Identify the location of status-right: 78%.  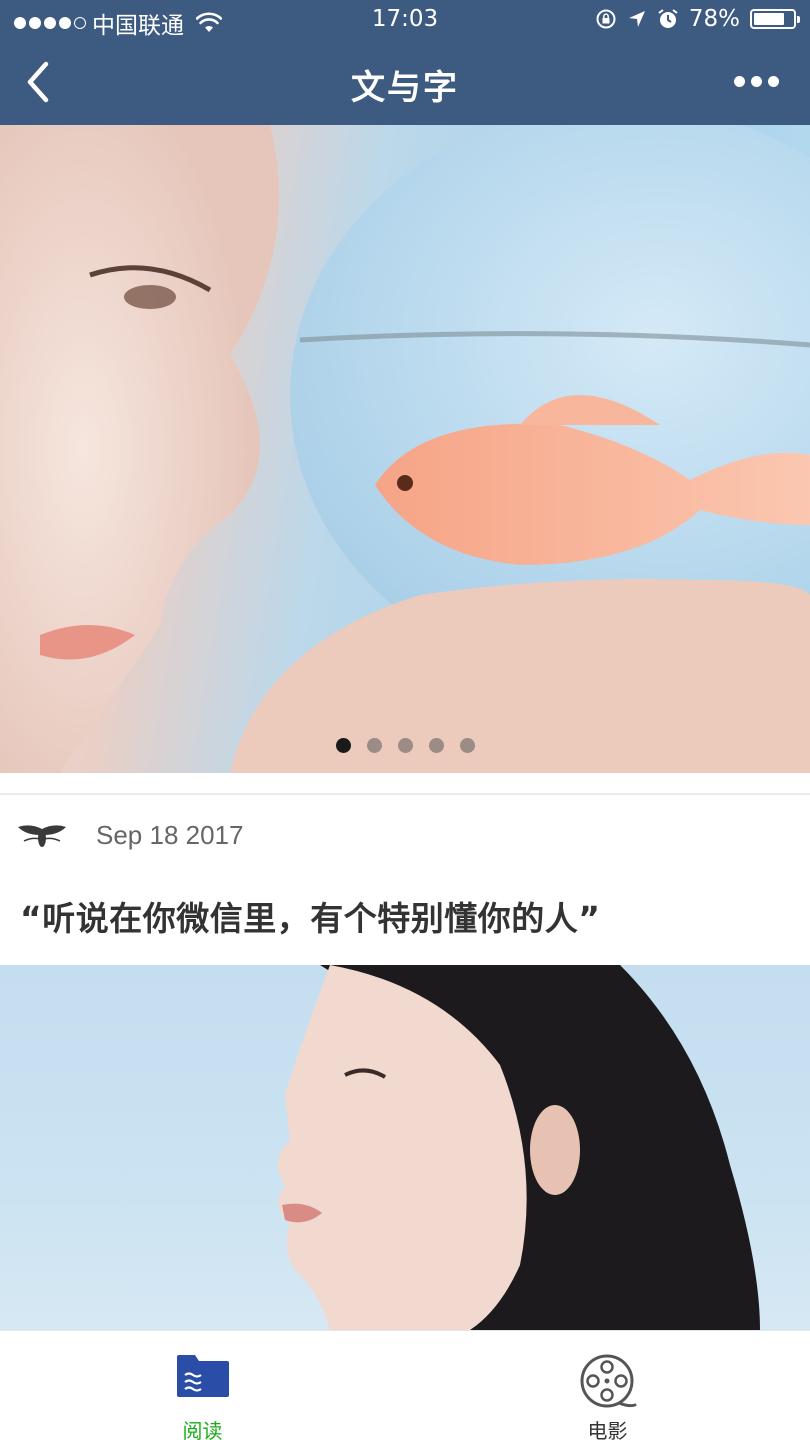
(697, 19).